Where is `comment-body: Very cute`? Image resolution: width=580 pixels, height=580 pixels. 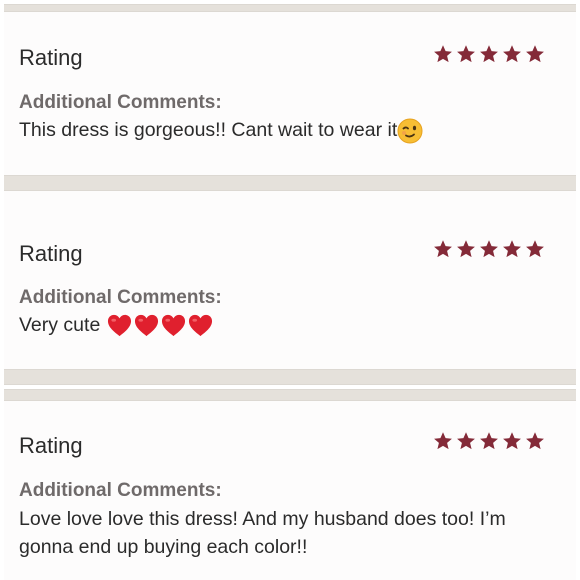 comment-body: Very cute is located at coordinates (60, 325).